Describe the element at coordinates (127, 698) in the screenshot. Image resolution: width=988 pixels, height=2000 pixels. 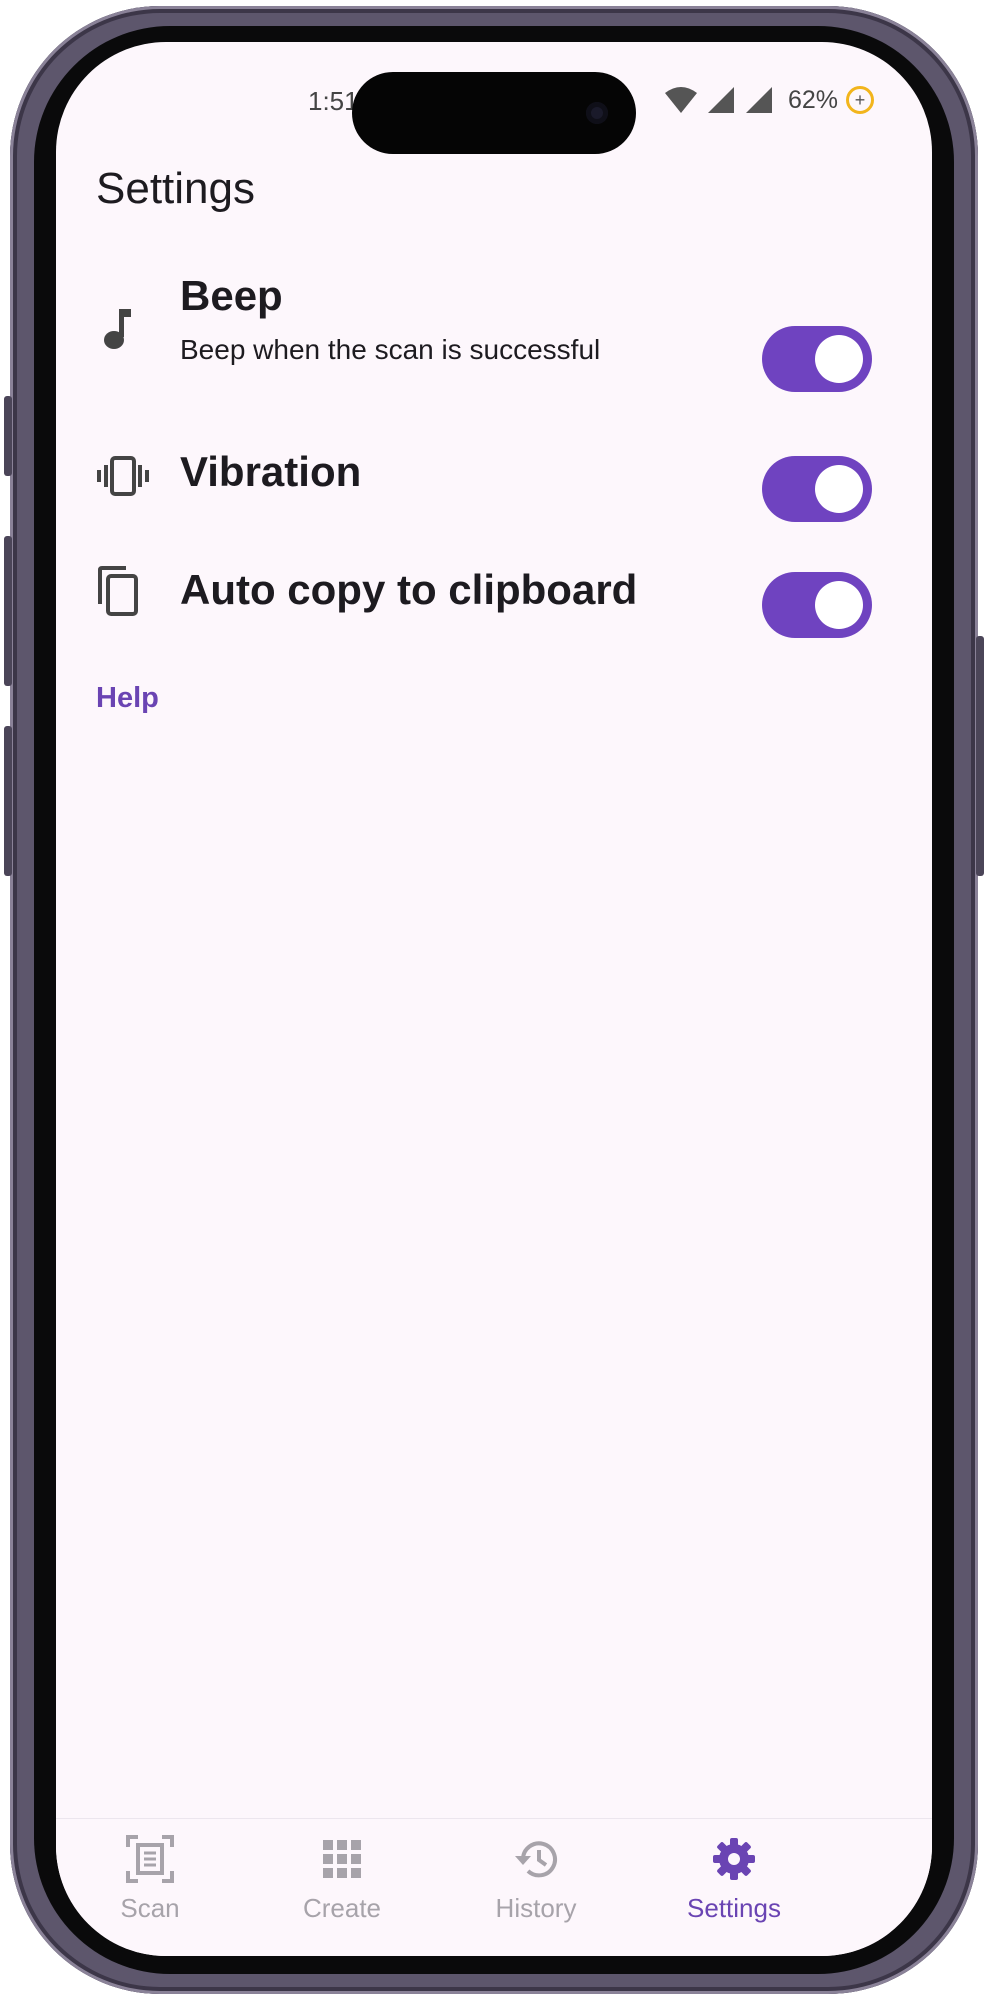
I see `help-link: Help` at that location.